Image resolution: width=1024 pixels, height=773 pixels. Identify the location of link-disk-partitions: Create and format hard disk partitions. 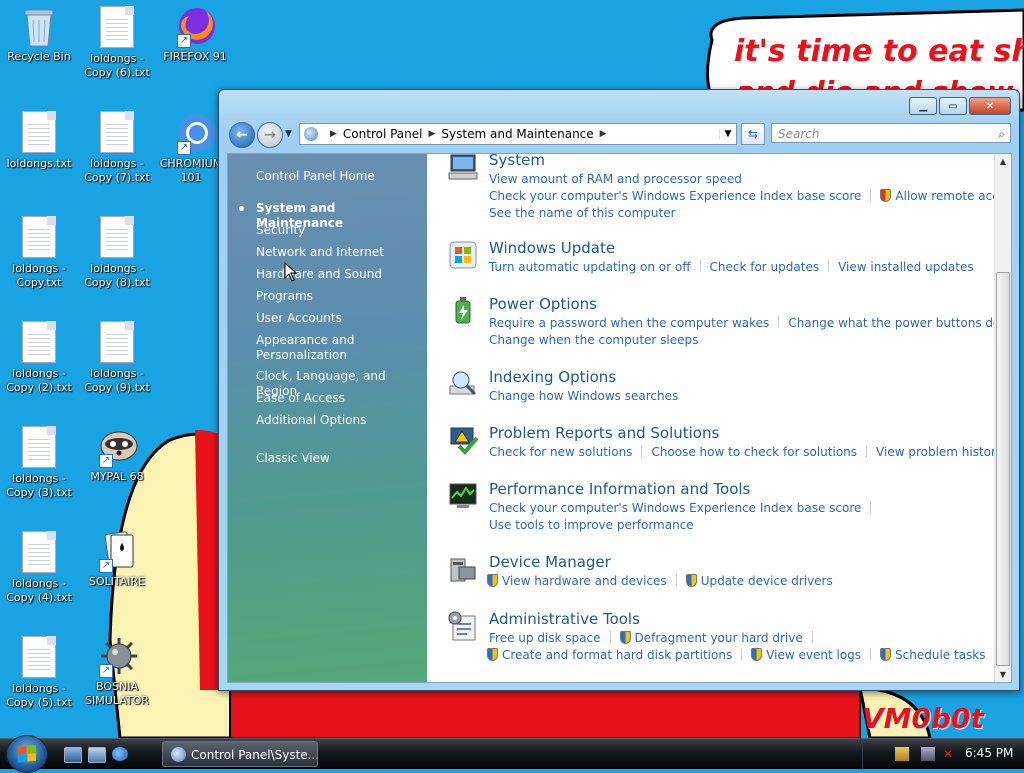
(617, 655).